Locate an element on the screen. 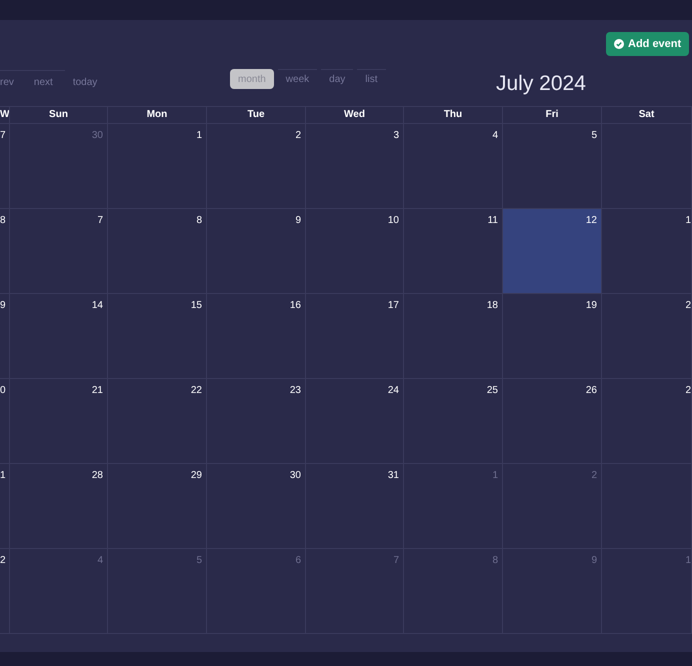 Image resolution: width=692 pixels, height=666 pixels. day-number: 6 is located at coordinates (298, 561).